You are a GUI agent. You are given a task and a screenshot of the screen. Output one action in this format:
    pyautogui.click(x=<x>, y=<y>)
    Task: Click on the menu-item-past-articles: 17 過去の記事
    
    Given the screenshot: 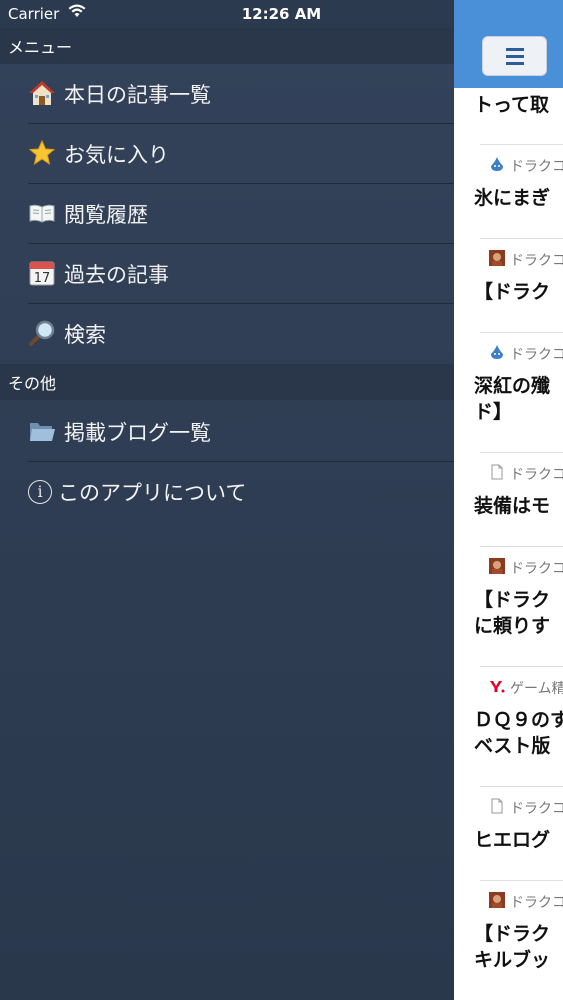 What is the action you would take?
    pyautogui.click(x=241, y=274)
    